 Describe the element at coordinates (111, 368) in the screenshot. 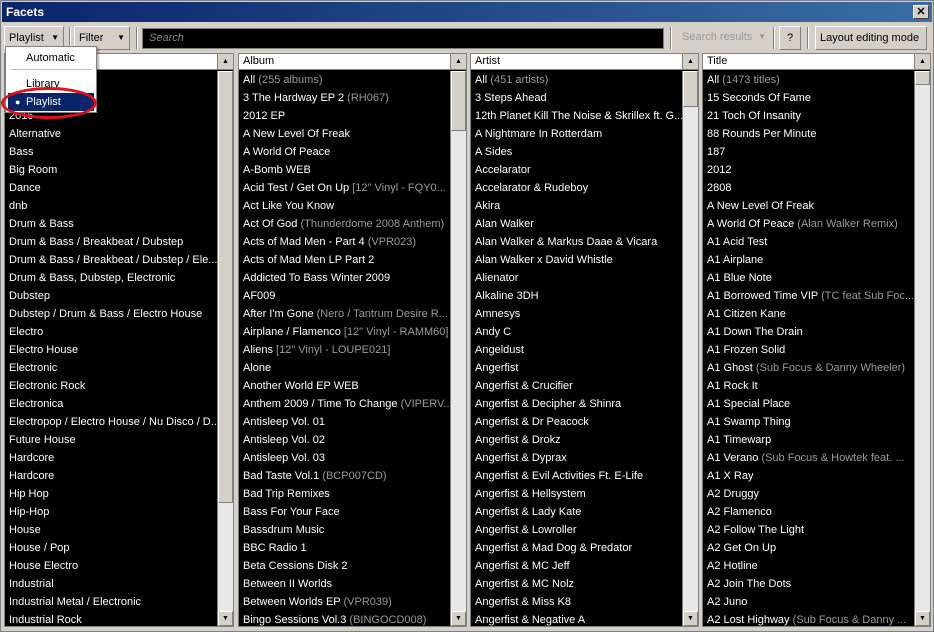

I see `list-item: Electronic` at that location.